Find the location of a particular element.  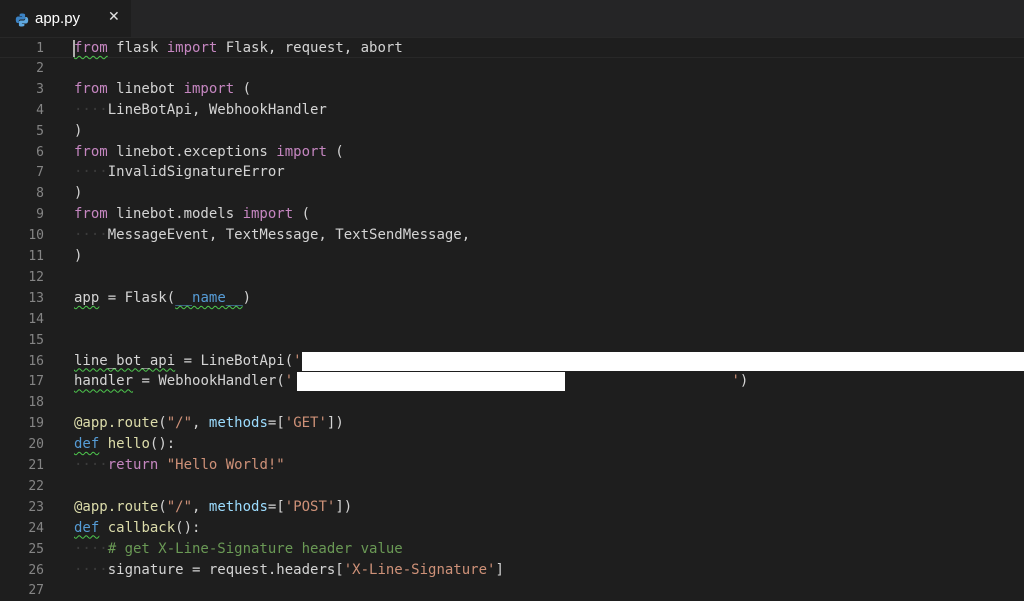

code-text: ····InvalidSignatureError is located at coordinates (179, 172).